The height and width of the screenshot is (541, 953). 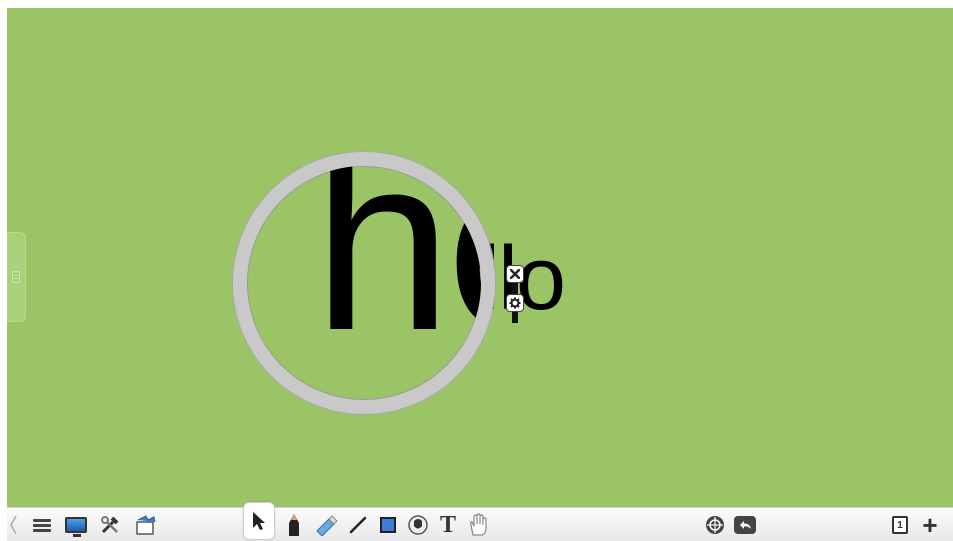 I want to click on gear-icon, so click(x=515, y=303).